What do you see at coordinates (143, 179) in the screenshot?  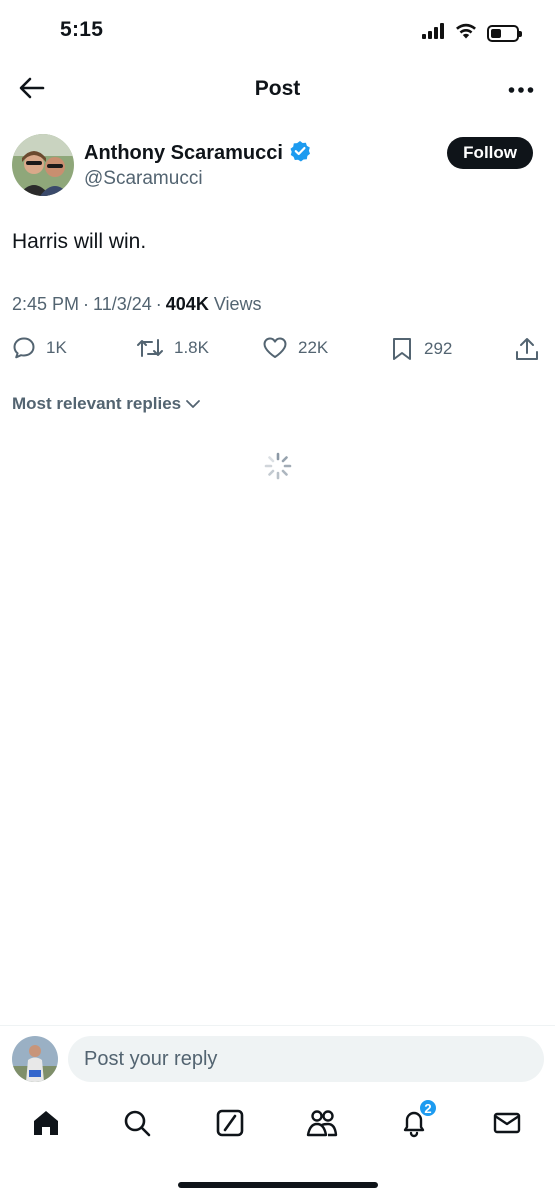 I see `author-handle: @Scaramucci` at bounding box center [143, 179].